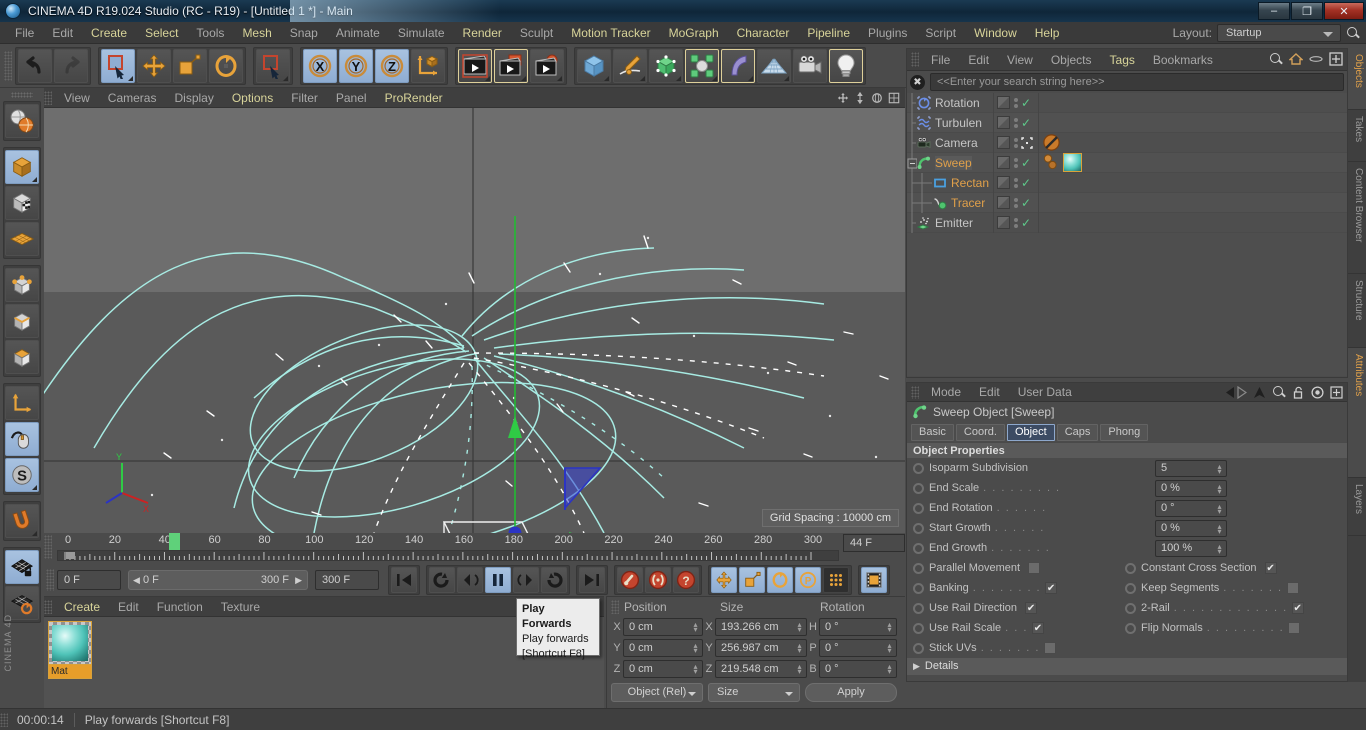 This screenshot has width=1366, height=730. I want to click on position-key-button, so click(724, 580).